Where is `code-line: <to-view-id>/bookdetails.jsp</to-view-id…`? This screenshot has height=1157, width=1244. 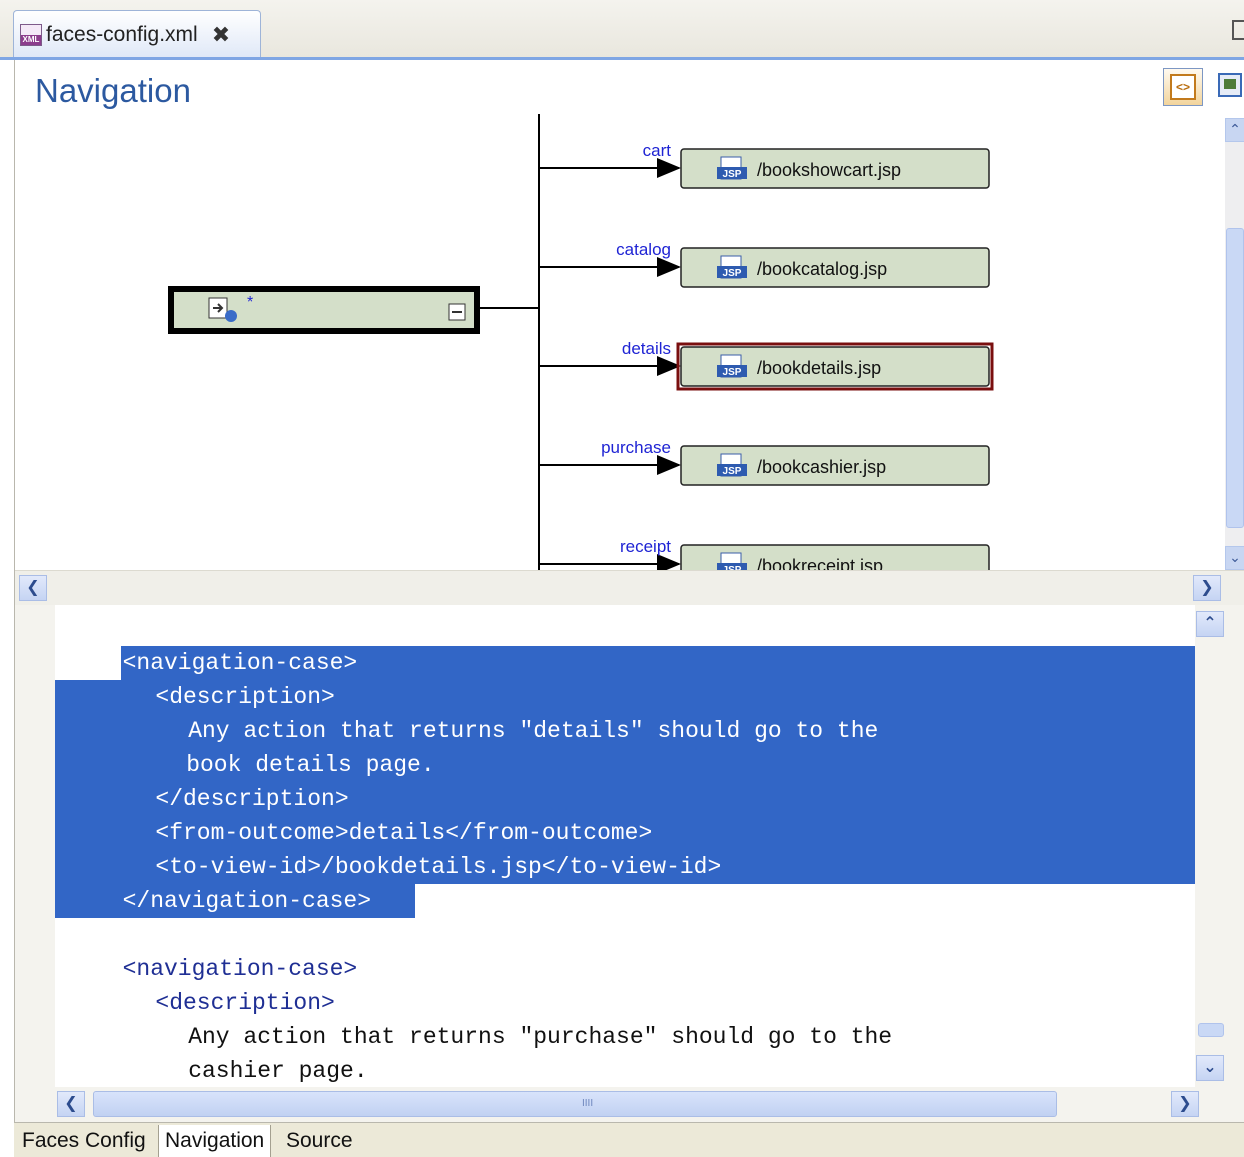
code-line: <to-view-id>/bookdetails.jsp</to-view-id… is located at coordinates (438, 867).